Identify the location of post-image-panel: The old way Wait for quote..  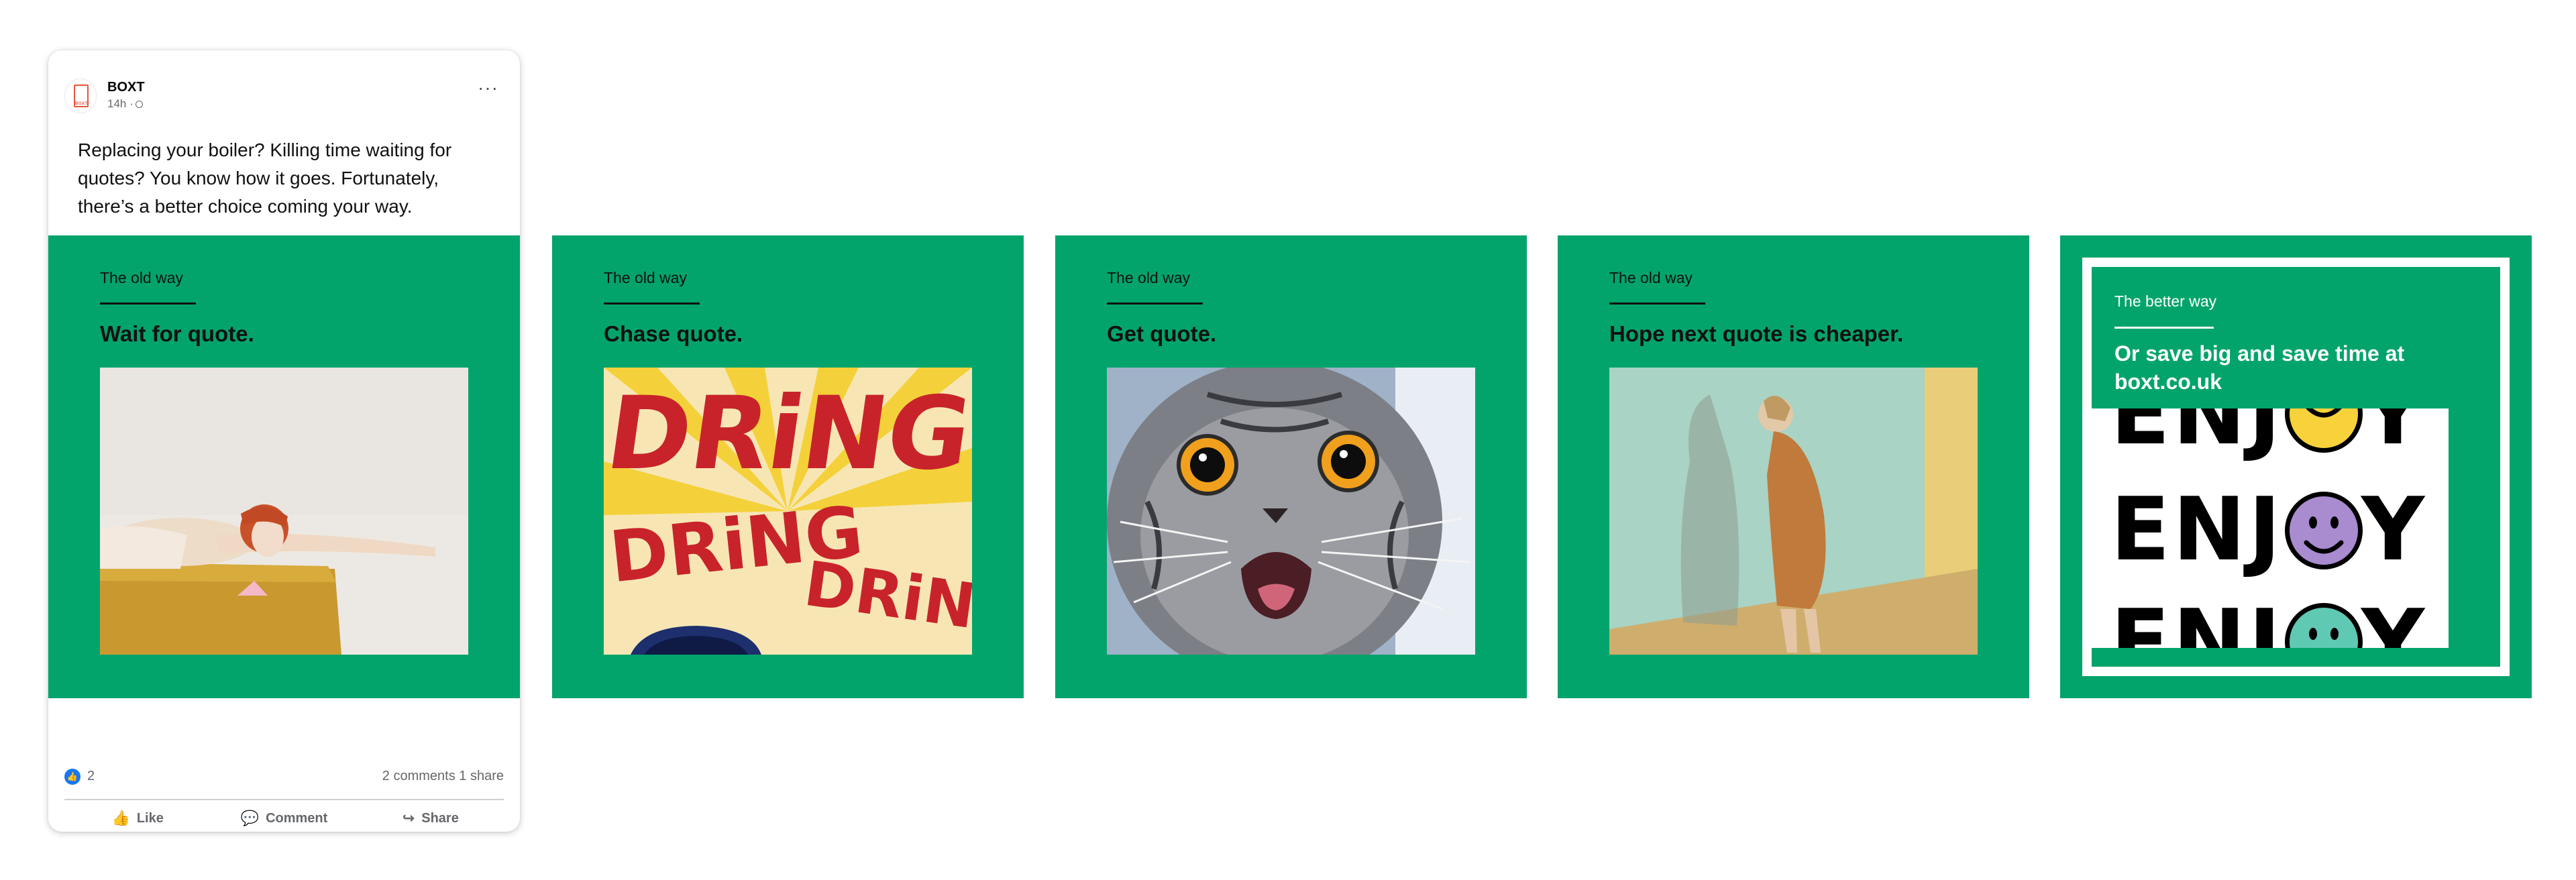
(284, 466).